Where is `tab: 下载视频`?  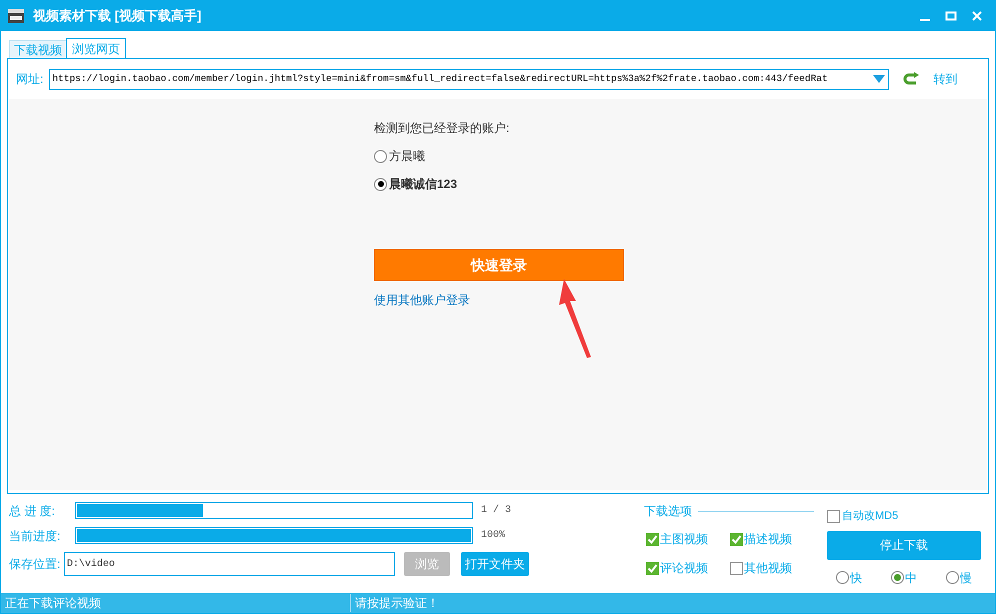
tab: 下载视频 is located at coordinates (37, 49).